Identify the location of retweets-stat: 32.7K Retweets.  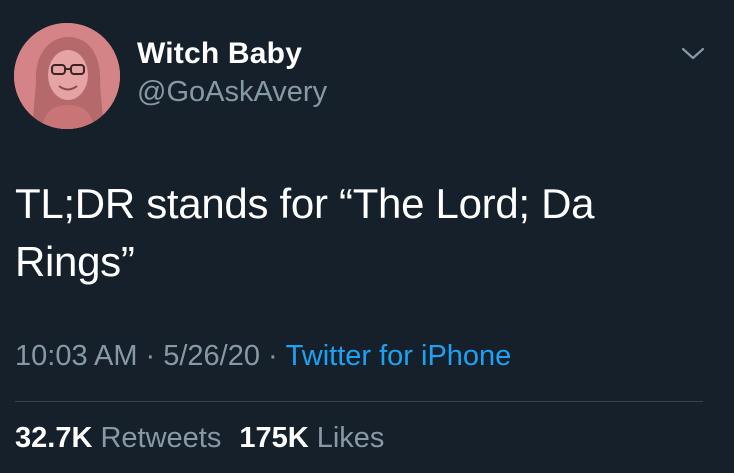
(118, 438).